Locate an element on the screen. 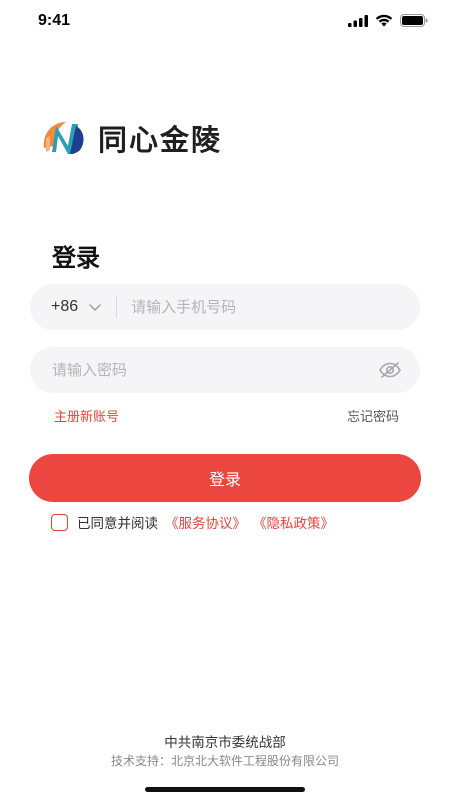  field-divider is located at coordinates (117, 307).